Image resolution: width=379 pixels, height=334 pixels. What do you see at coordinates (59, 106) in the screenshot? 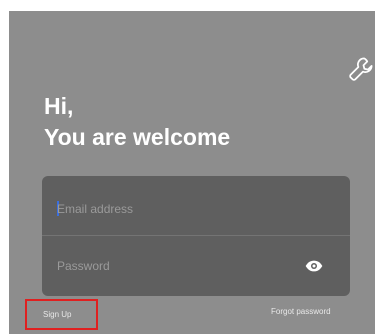
I see `greeting-line-1: Hi,` at bounding box center [59, 106].